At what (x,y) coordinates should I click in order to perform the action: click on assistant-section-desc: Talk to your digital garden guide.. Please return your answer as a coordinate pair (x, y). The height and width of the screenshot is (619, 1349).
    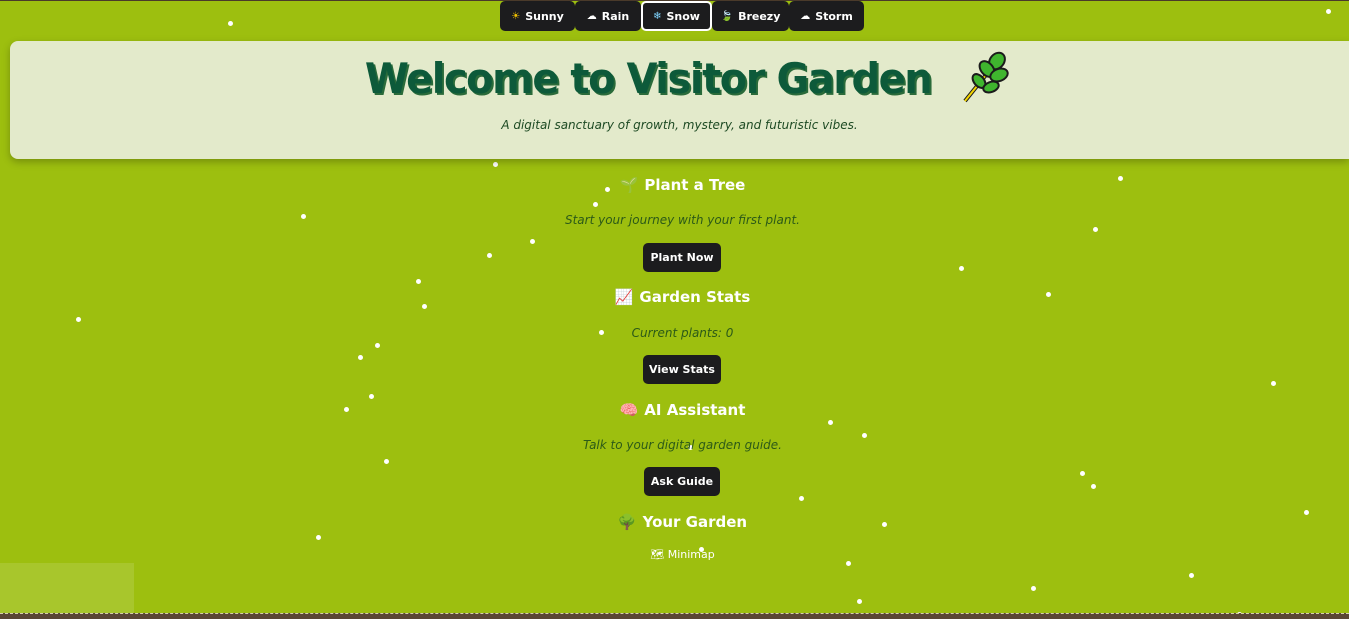
    Looking at the image, I should click on (682, 445).